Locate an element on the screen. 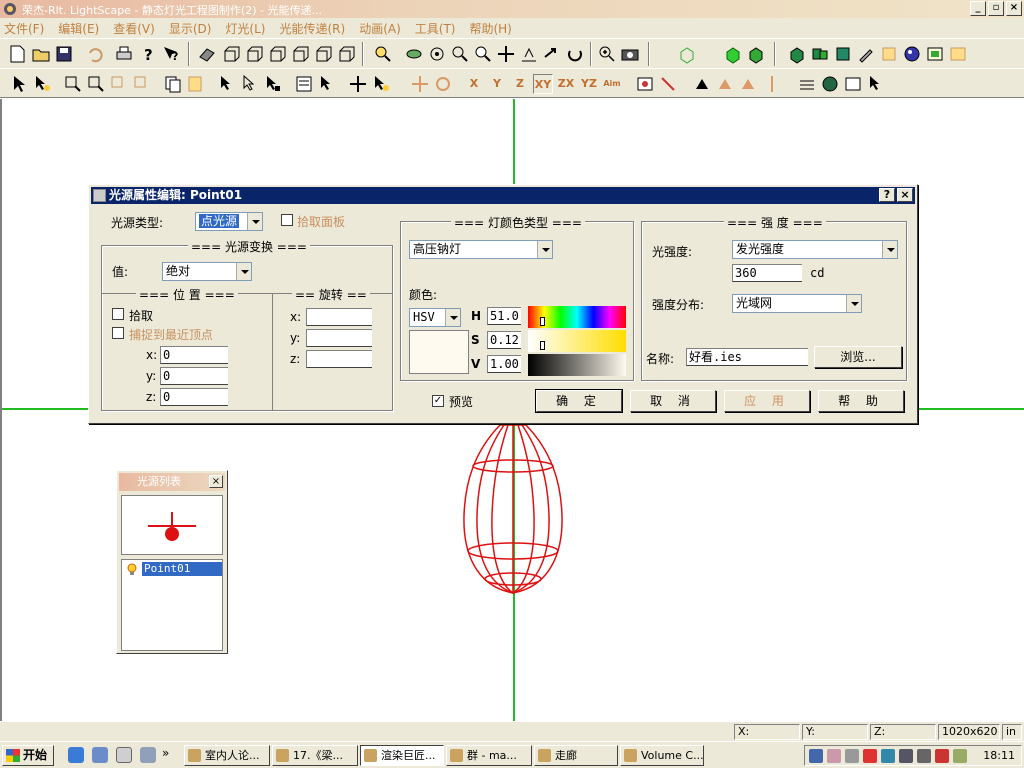 Image resolution: width=1024 pixels, height=768 pixels. menu-display: 显示(D) is located at coordinates (190, 28).